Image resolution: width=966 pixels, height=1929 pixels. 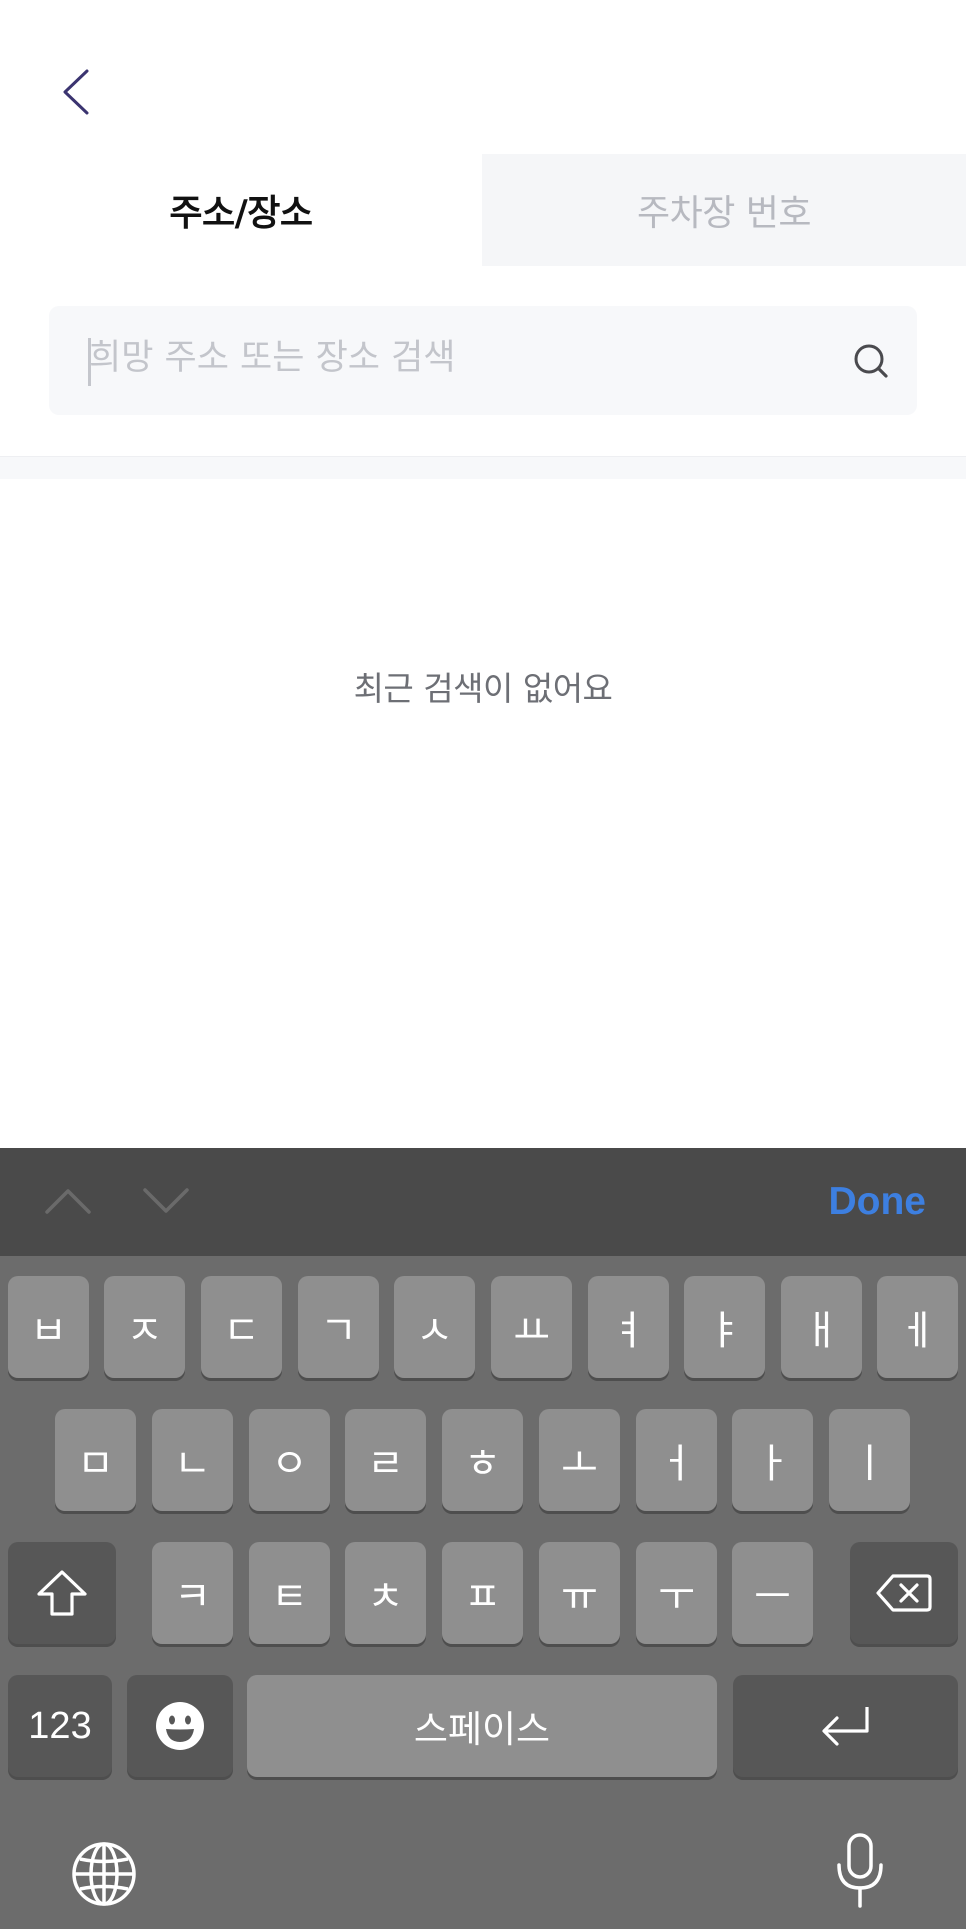 What do you see at coordinates (482, 1460) in the screenshot?
I see `key-row2: ㅎ` at bounding box center [482, 1460].